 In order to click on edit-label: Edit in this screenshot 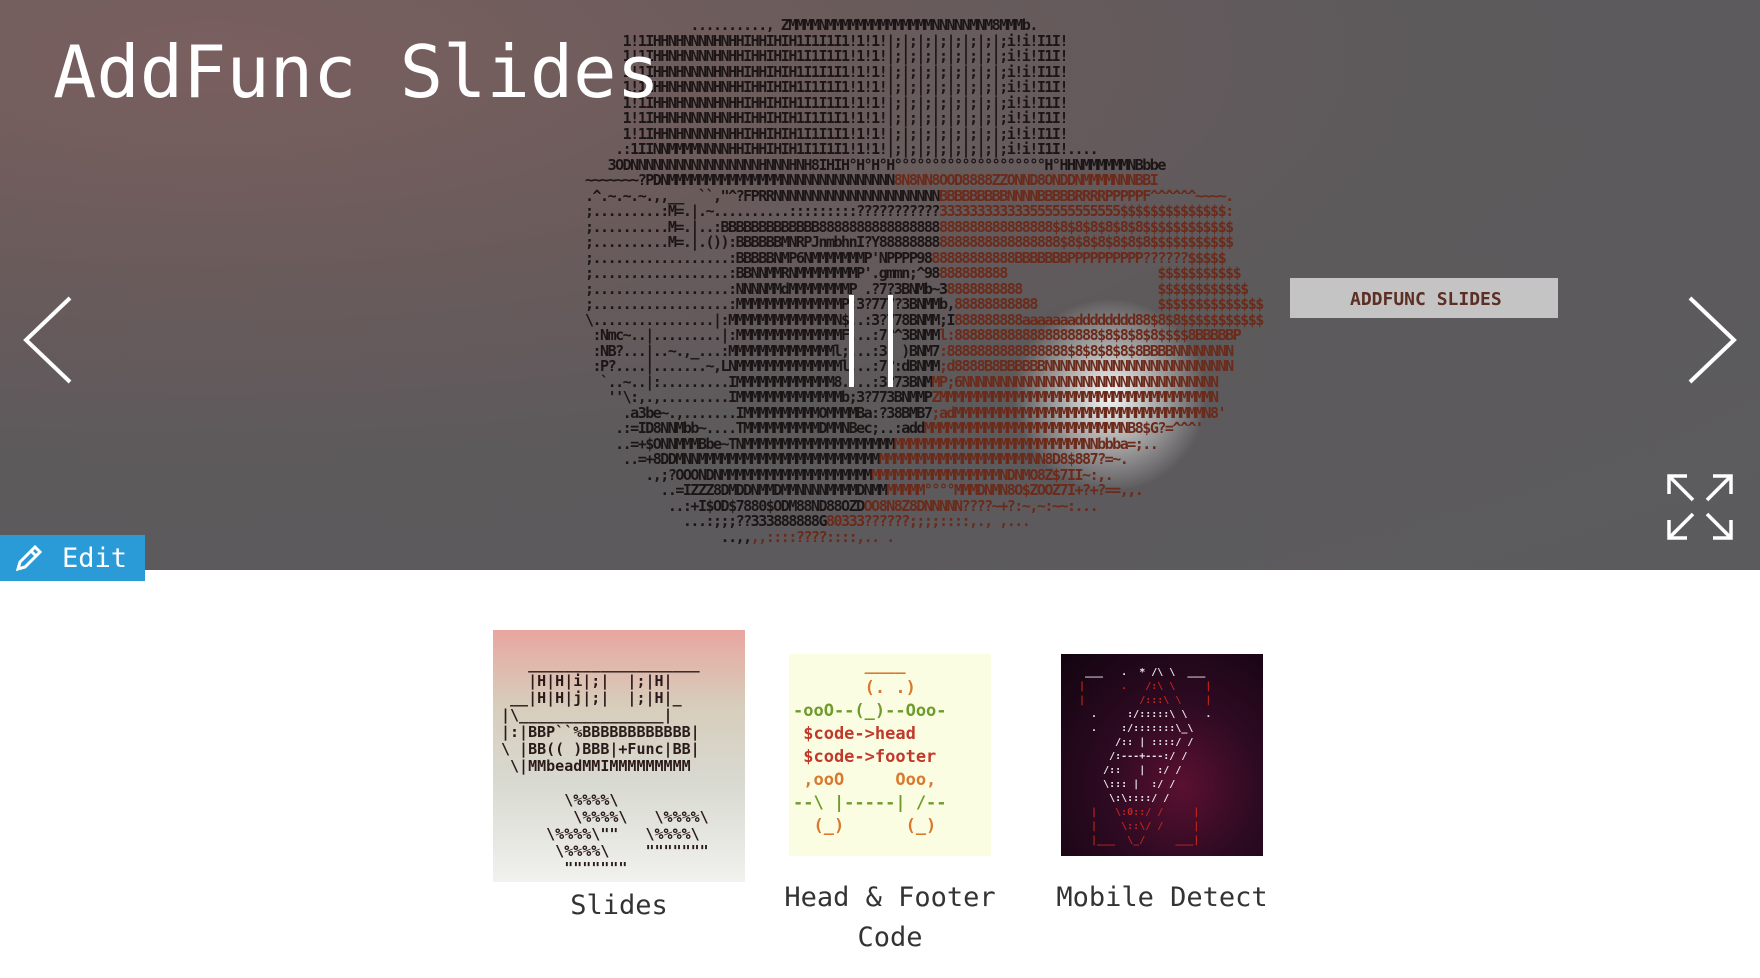, I will do `click(95, 558)`.